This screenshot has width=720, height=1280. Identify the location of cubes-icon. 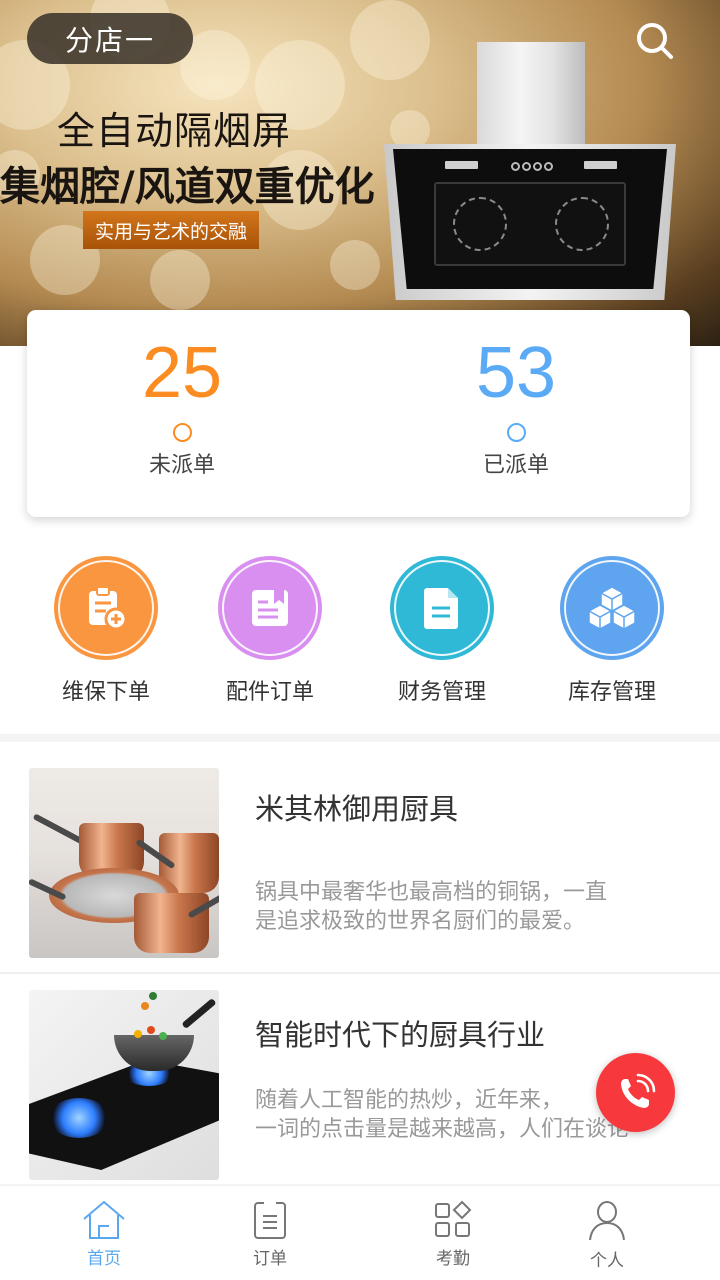
(612, 608).